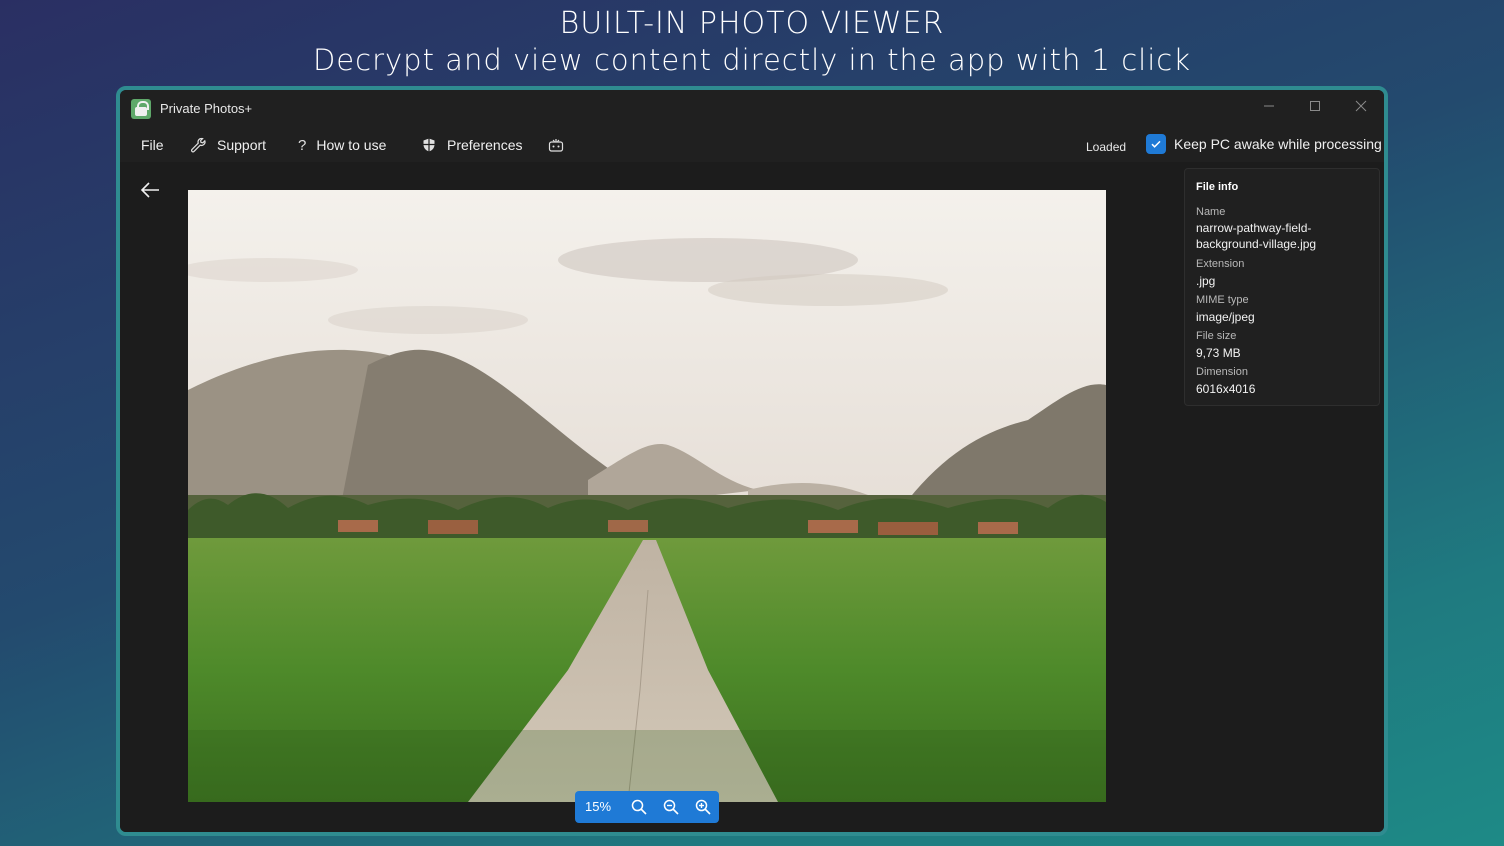 The height and width of the screenshot is (846, 1504). I want to click on app-title: Private Photos+, so click(206, 108).